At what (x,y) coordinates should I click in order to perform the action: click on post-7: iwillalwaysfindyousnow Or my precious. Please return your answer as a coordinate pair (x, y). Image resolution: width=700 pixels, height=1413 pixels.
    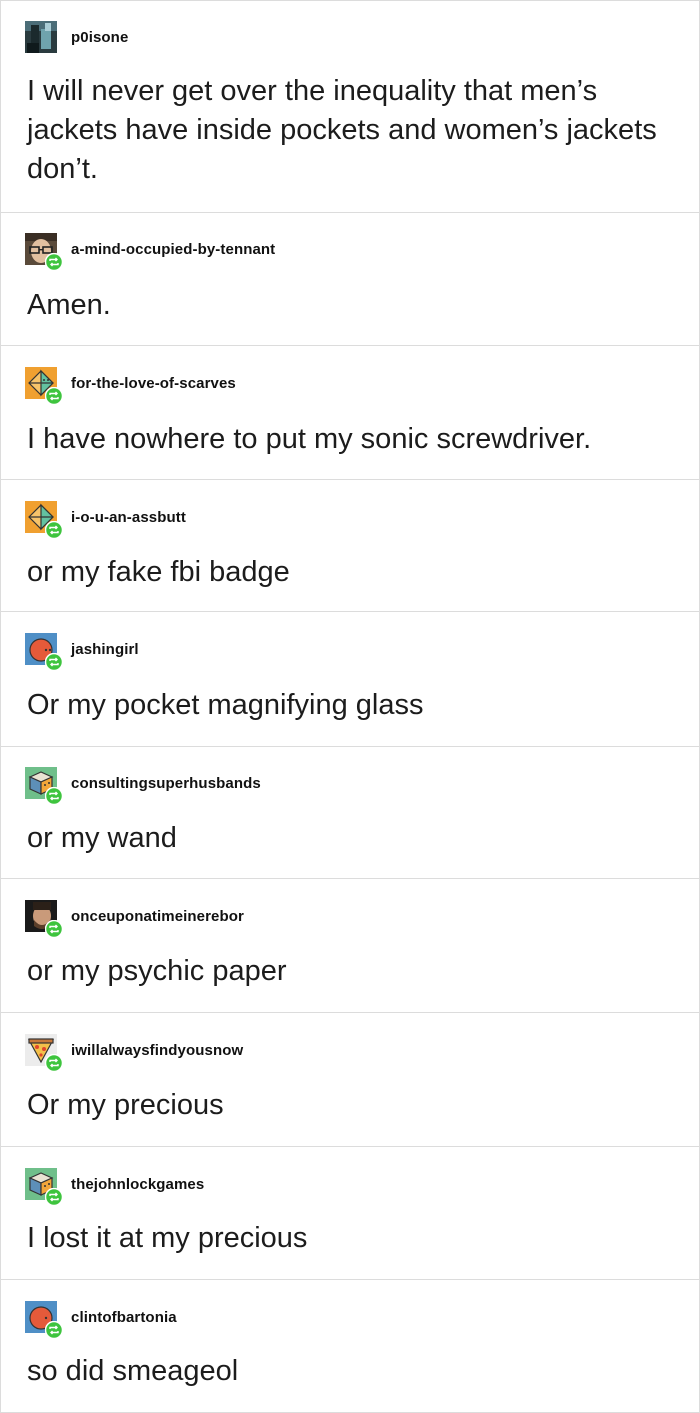
    Looking at the image, I should click on (350, 1080).